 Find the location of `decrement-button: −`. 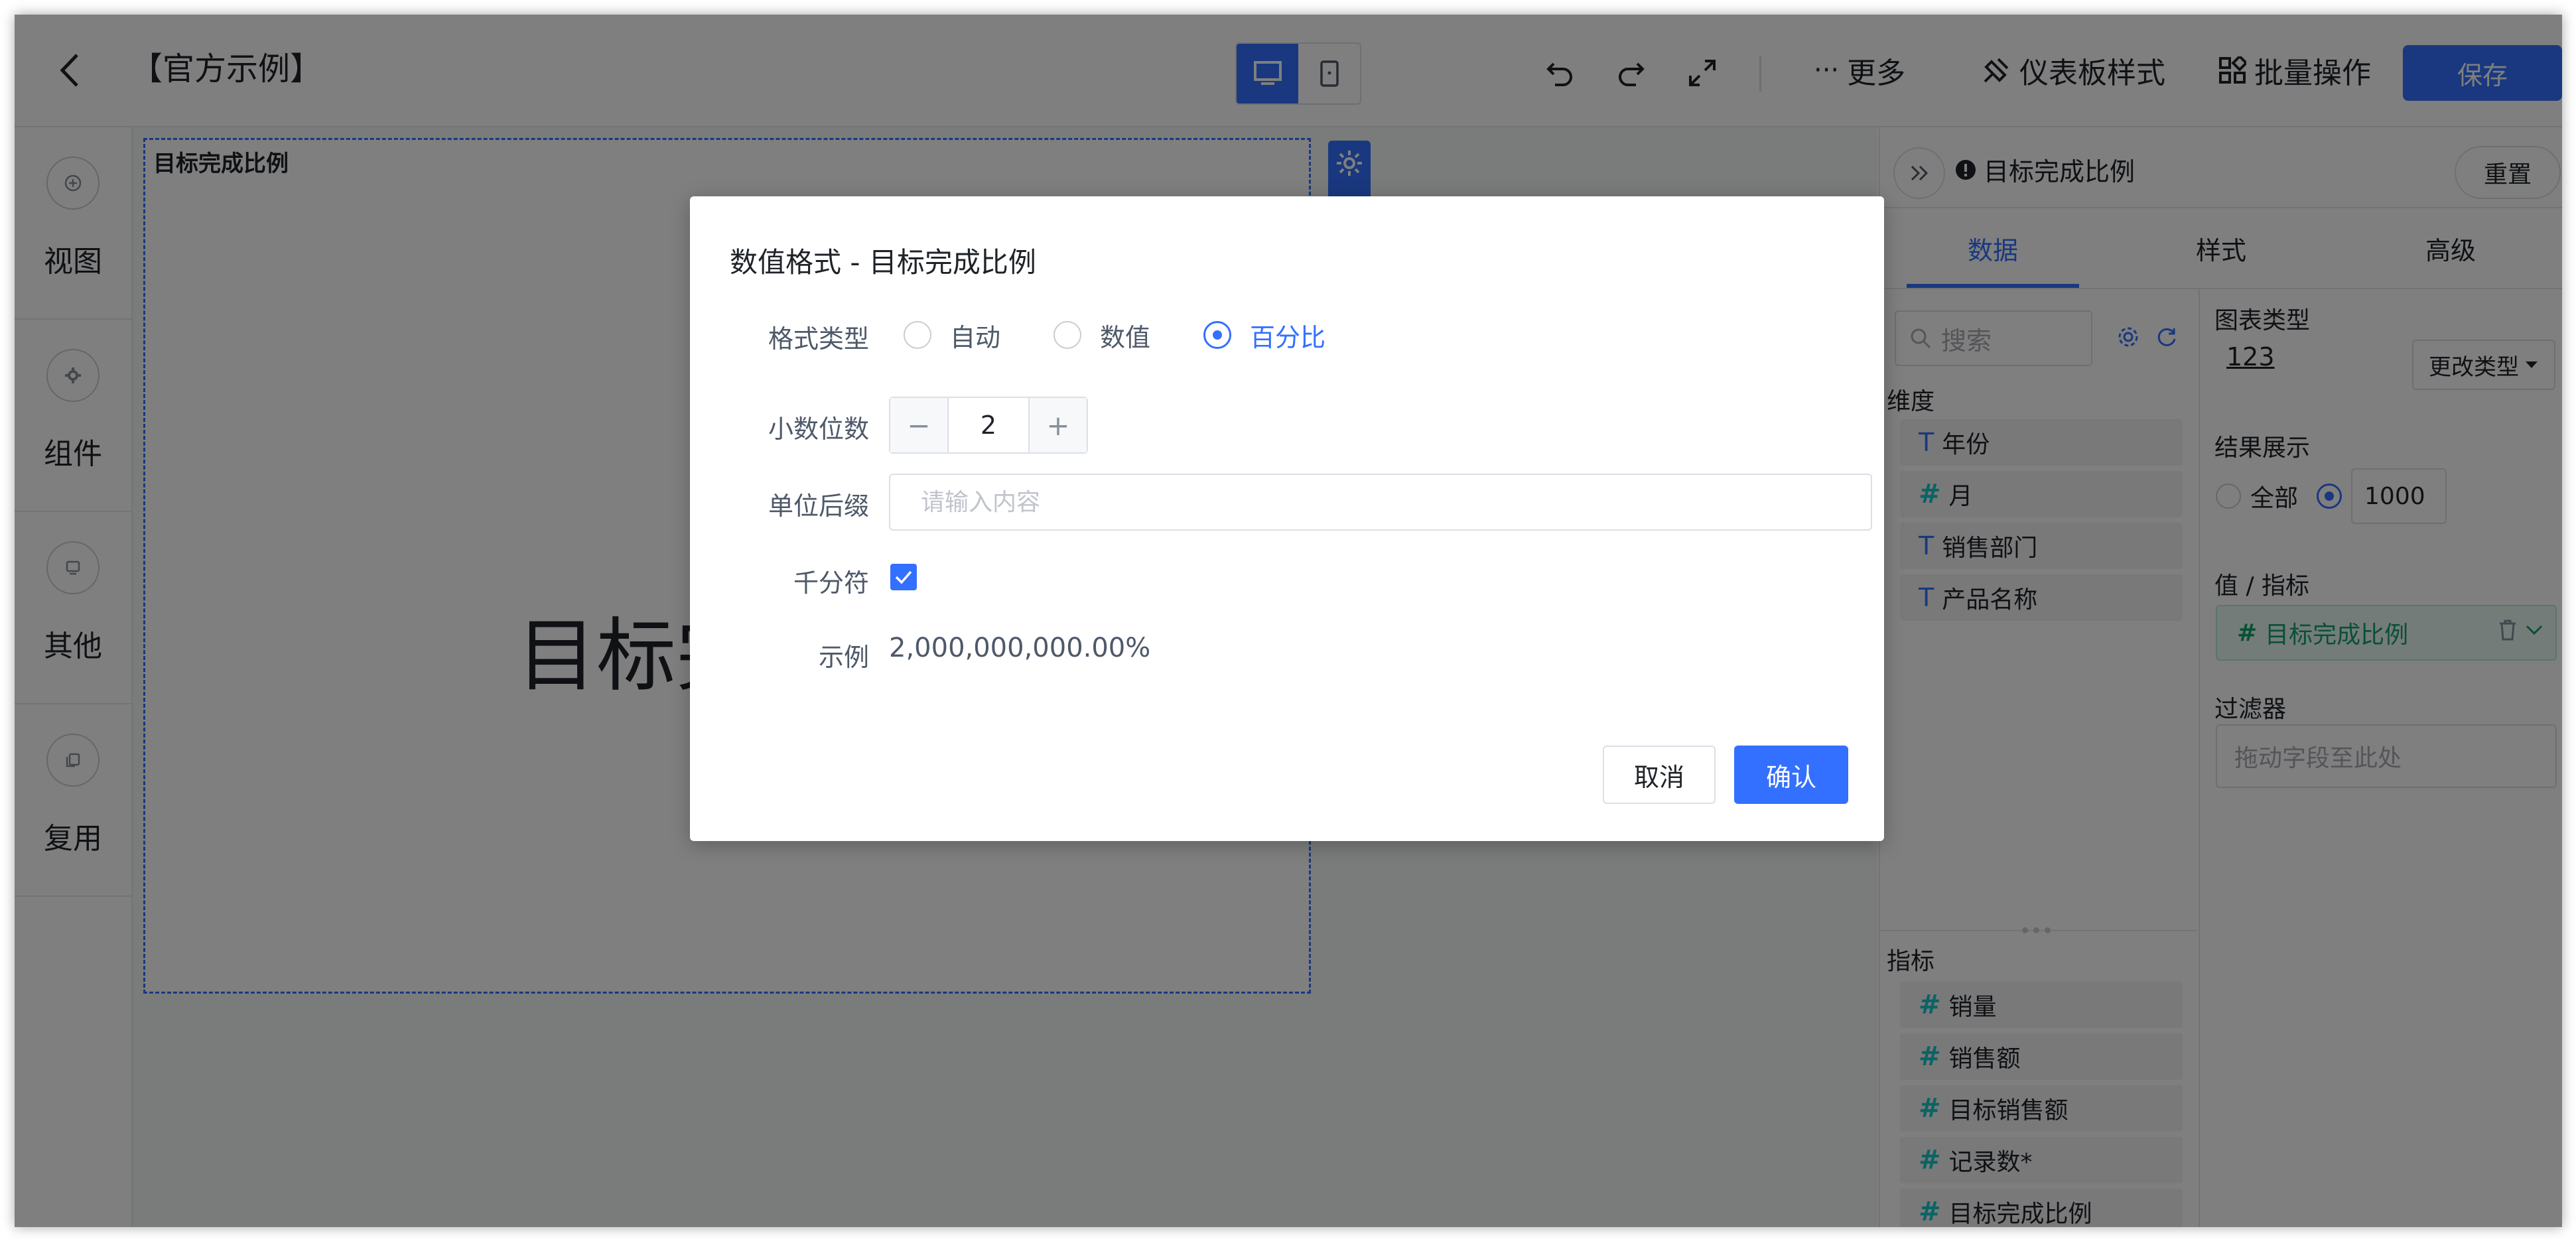

decrement-button: − is located at coordinates (919, 425).